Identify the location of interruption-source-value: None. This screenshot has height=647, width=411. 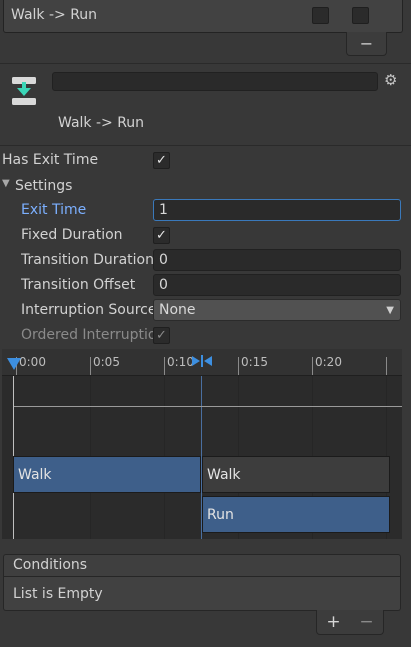
(177, 310).